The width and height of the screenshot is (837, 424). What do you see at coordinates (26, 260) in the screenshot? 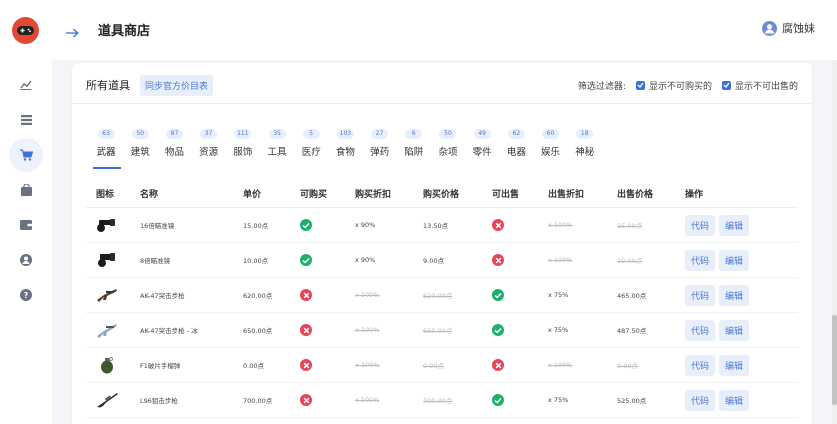
I see `nav-user-icon` at bounding box center [26, 260].